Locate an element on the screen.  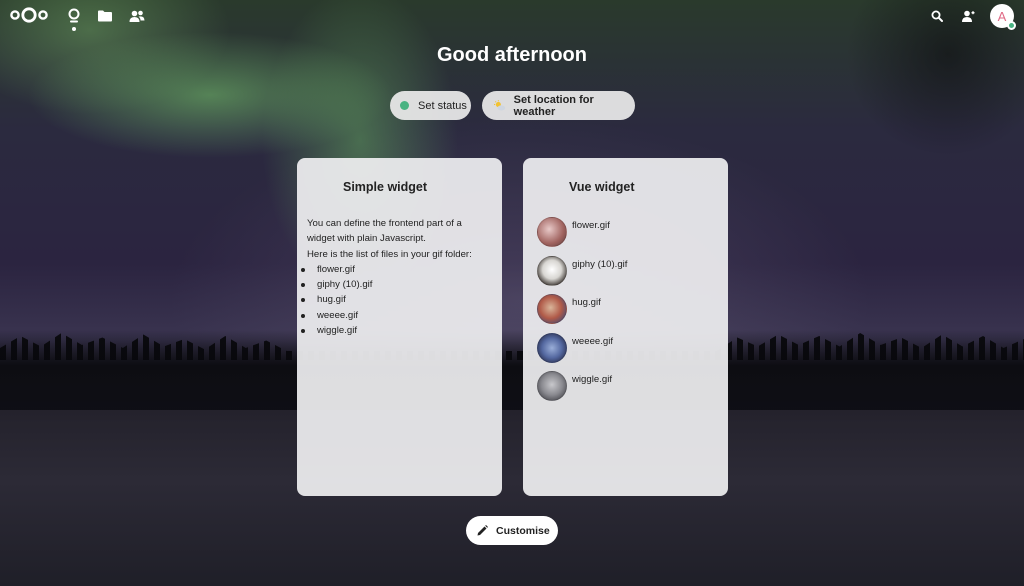
set-weather-location-button: Set location for weather is located at coordinates (558, 105).